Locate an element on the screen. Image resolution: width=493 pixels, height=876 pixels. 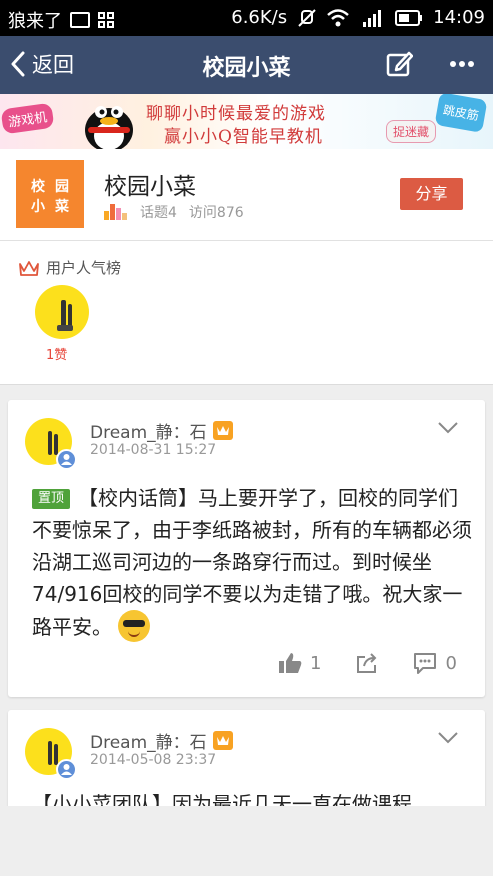
penguin-mascot-icon is located at coordinates (109, 127).